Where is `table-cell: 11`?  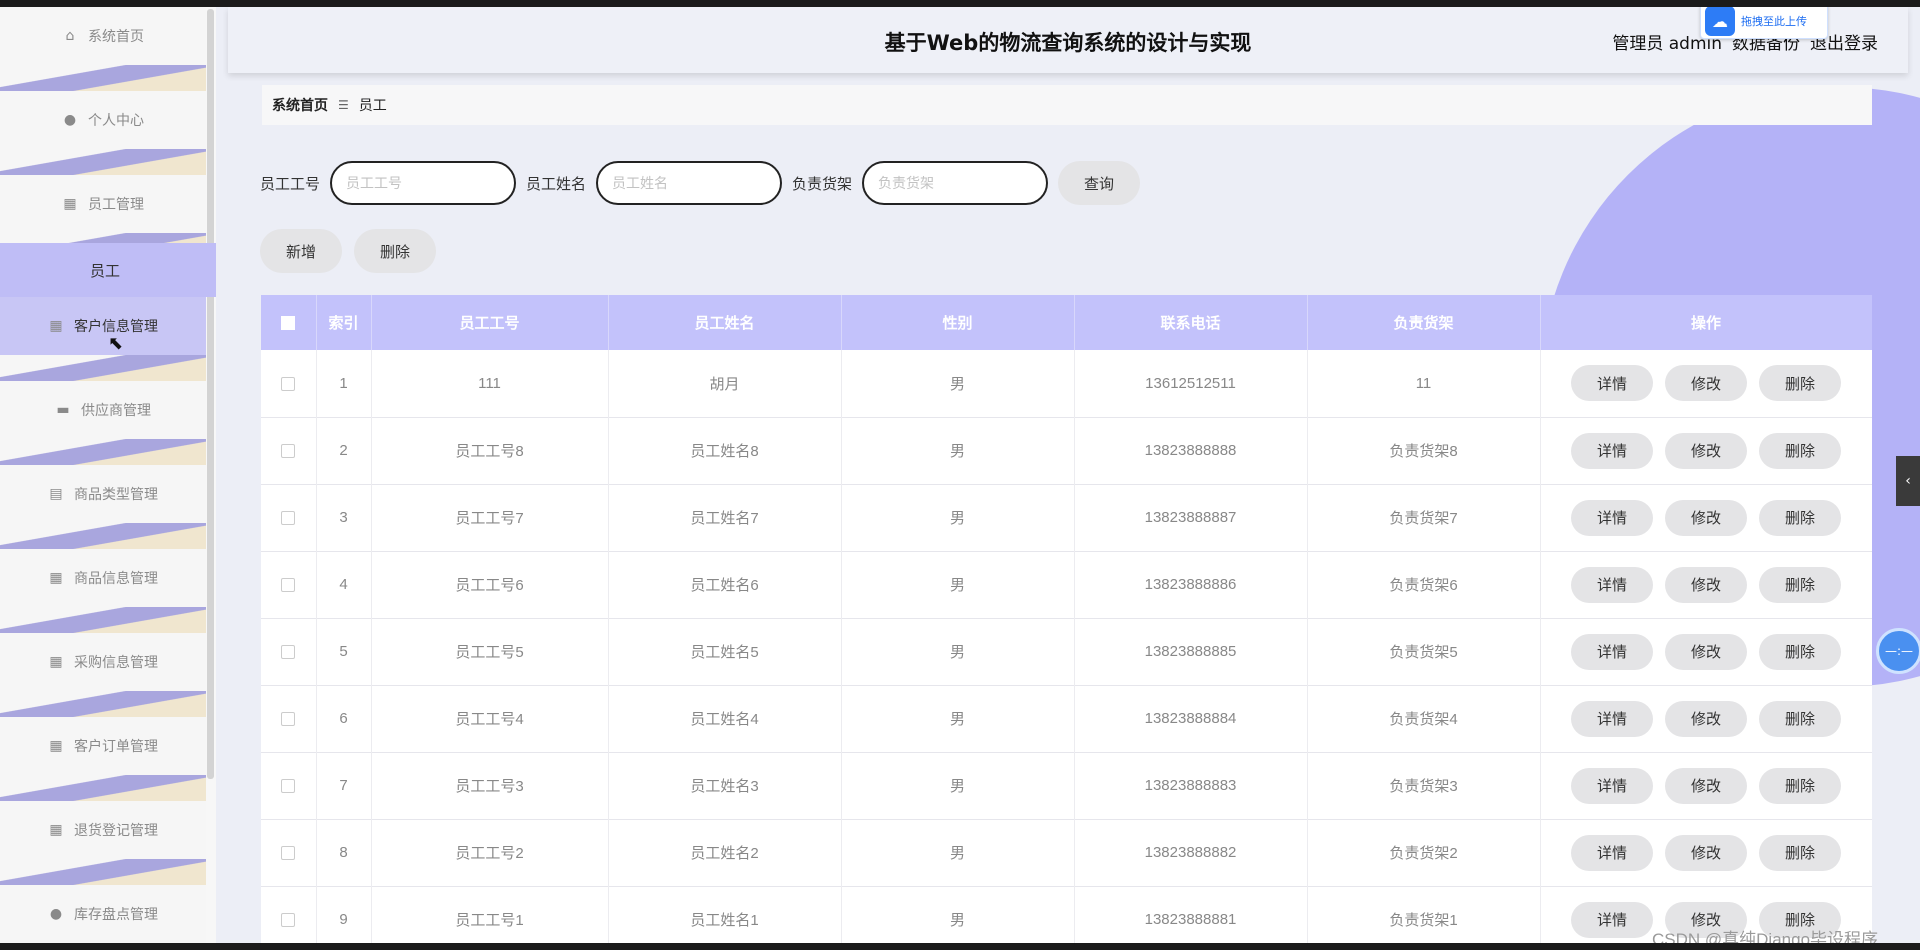 table-cell: 11 is located at coordinates (1424, 383).